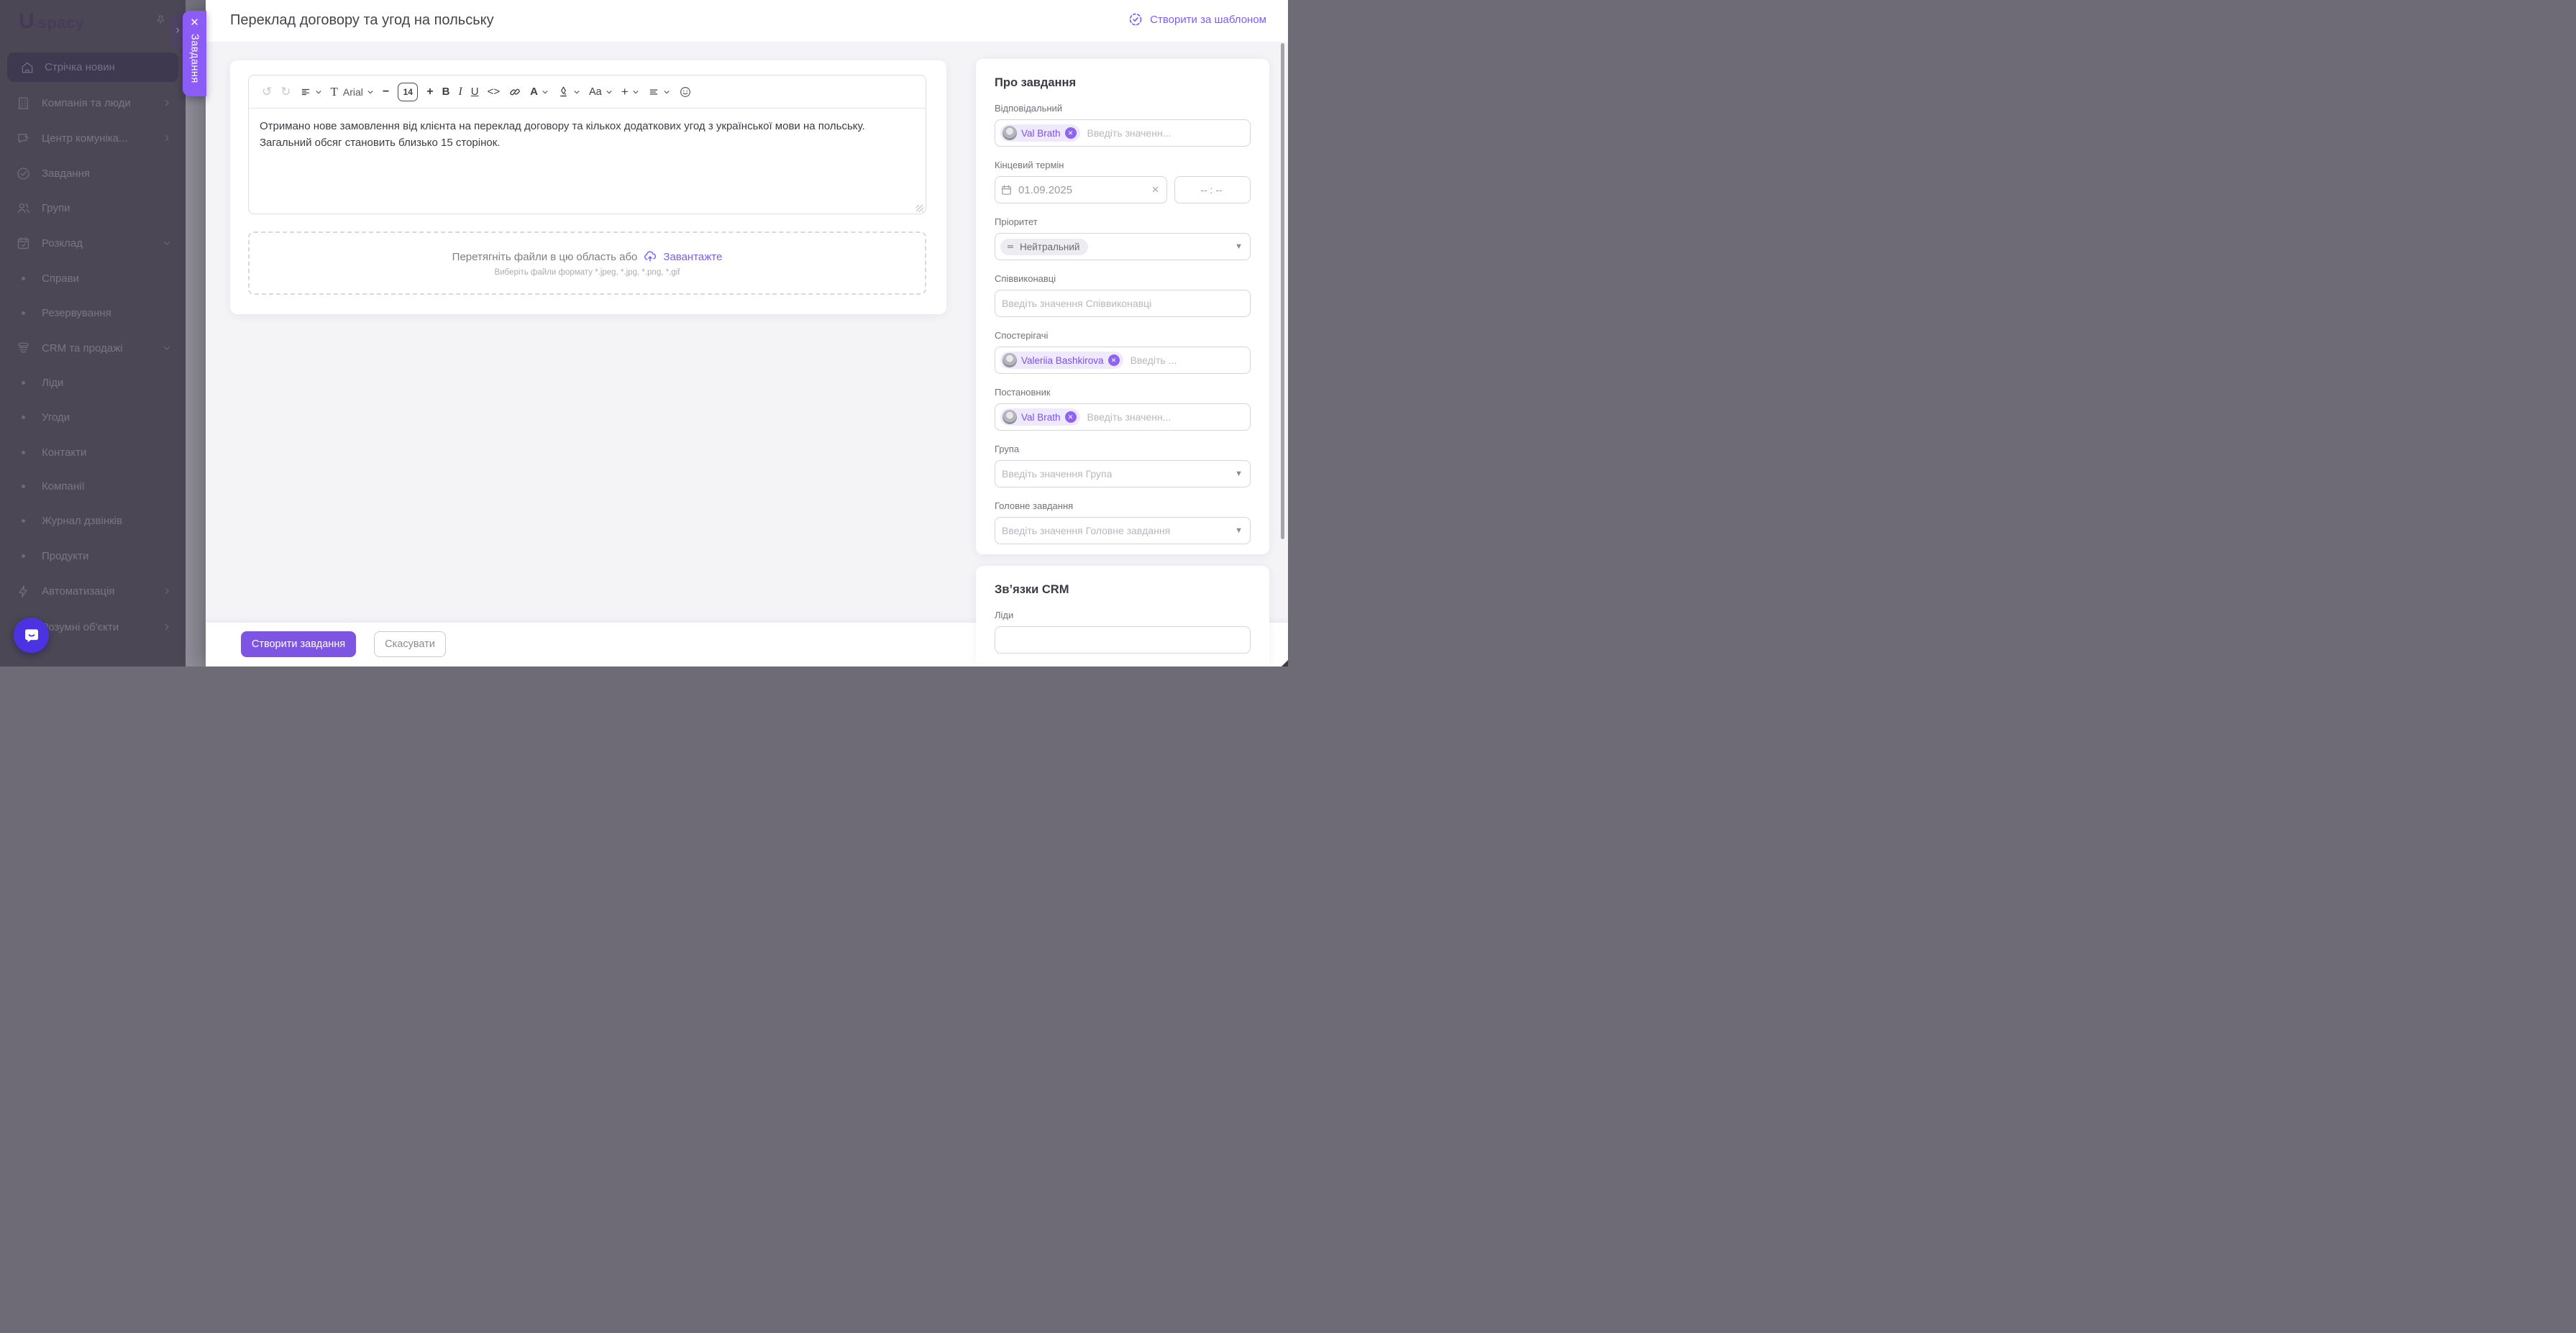 The width and height of the screenshot is (2576, 1333). I want to click on calendar-check-icon, so click(23, 243).